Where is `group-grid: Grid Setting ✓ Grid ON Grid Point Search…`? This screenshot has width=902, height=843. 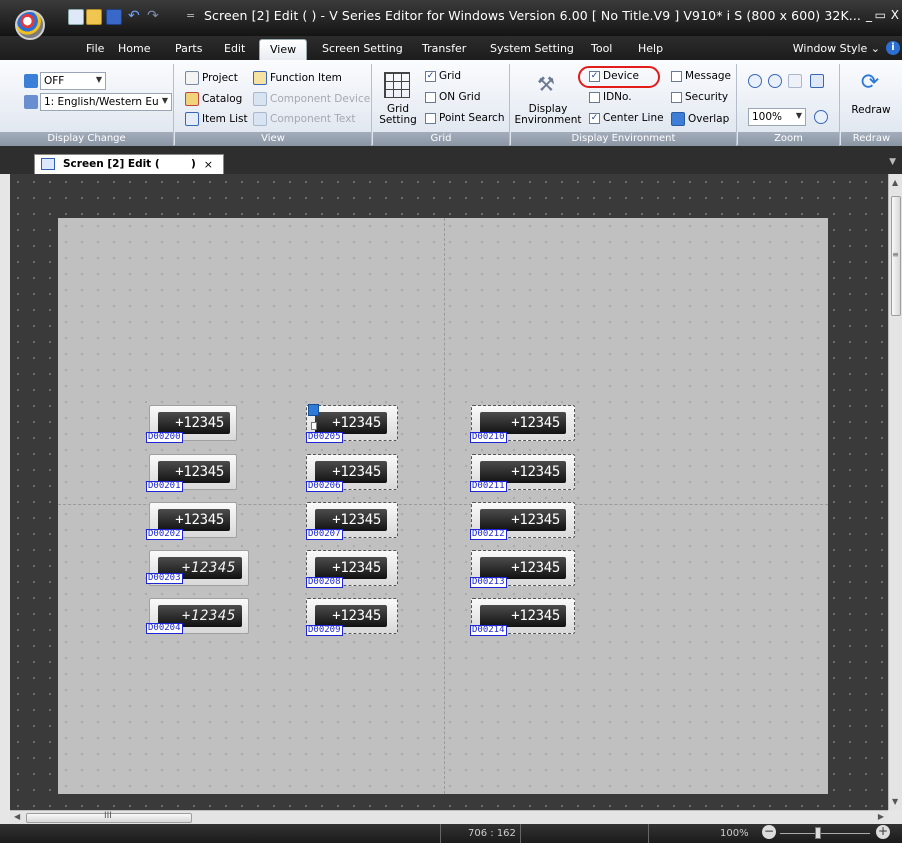
group-grid: Grid Setting ✓ Grid ON Grid Point Search… is located at coordinates (441, 105).